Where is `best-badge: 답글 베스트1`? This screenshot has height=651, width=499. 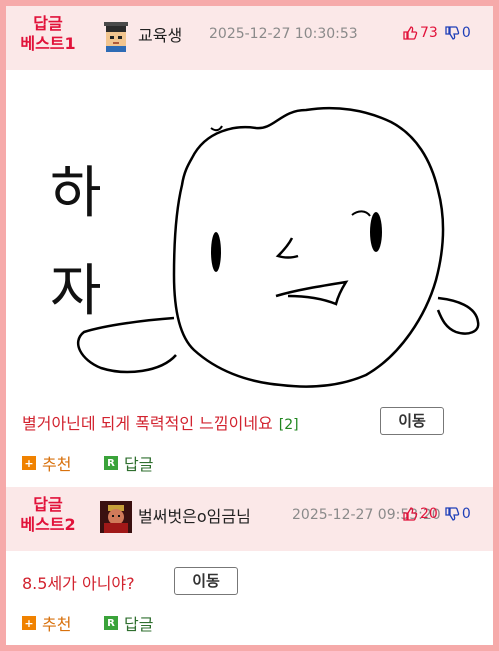
best-badge: 답글 베스트1 is located at coordinates (48, 34).